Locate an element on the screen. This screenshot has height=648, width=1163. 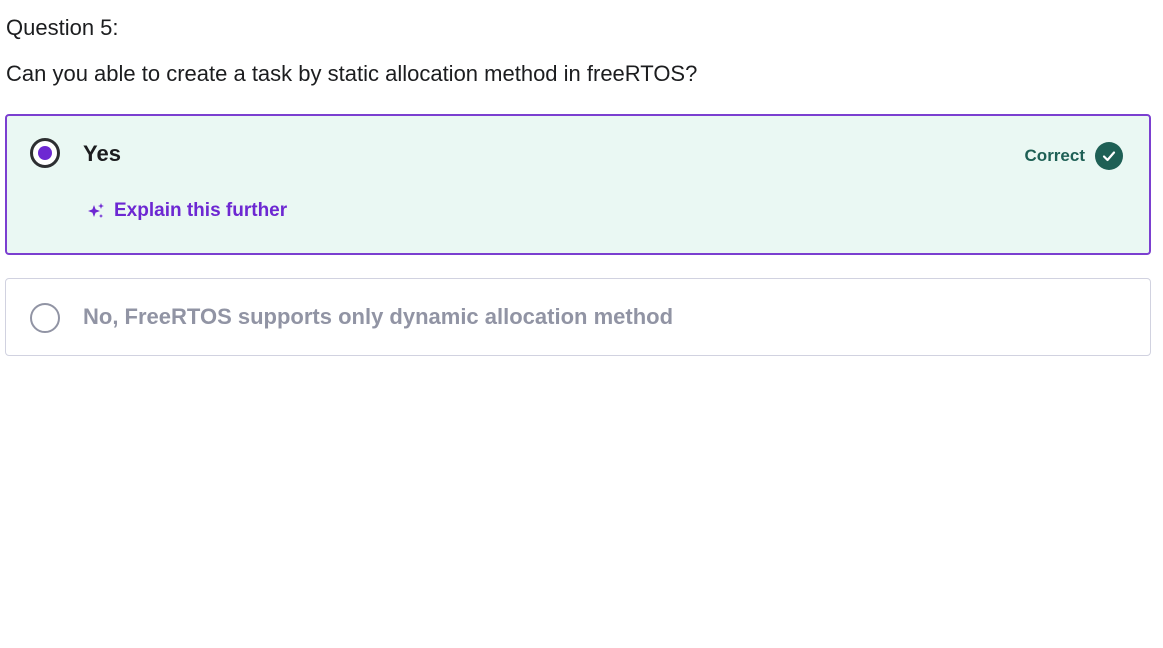
explain-further-label: Explain this further is located at coordinates (201, 210).